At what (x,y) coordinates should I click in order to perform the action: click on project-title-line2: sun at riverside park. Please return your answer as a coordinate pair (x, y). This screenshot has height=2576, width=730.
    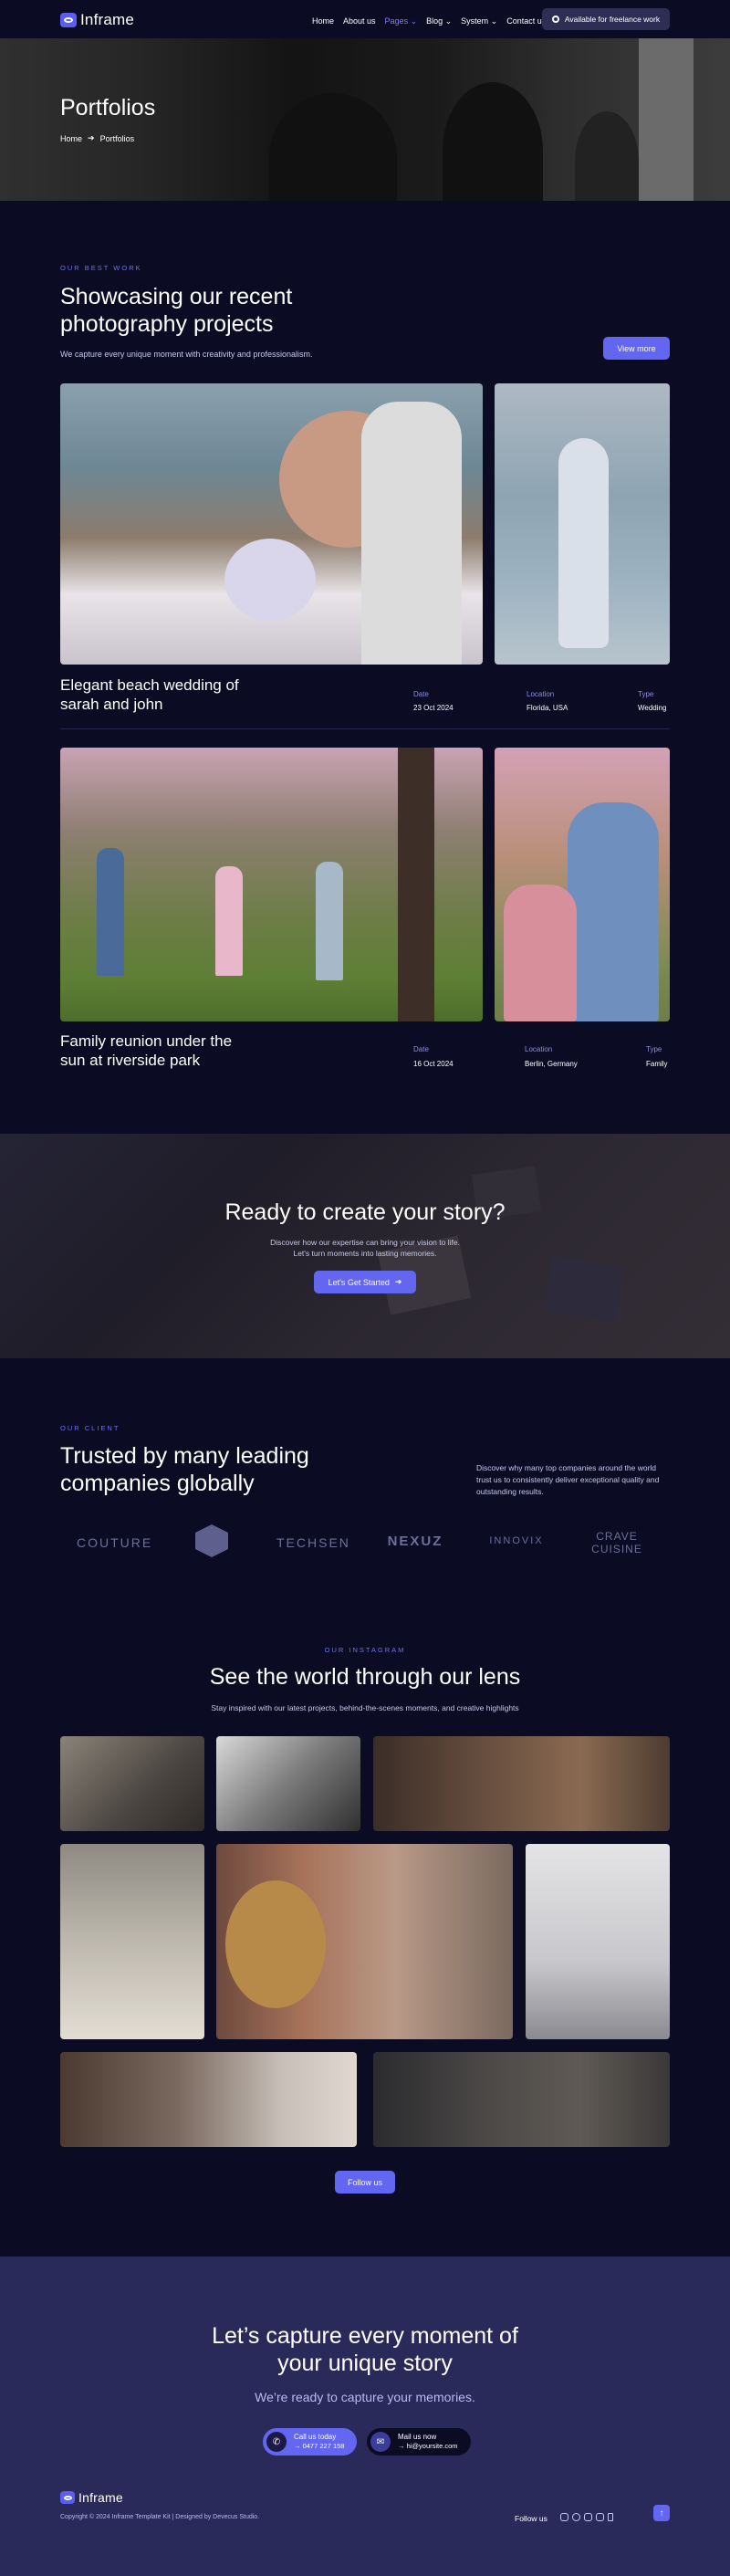
    Looking at the image, I should click on (130, 1061).